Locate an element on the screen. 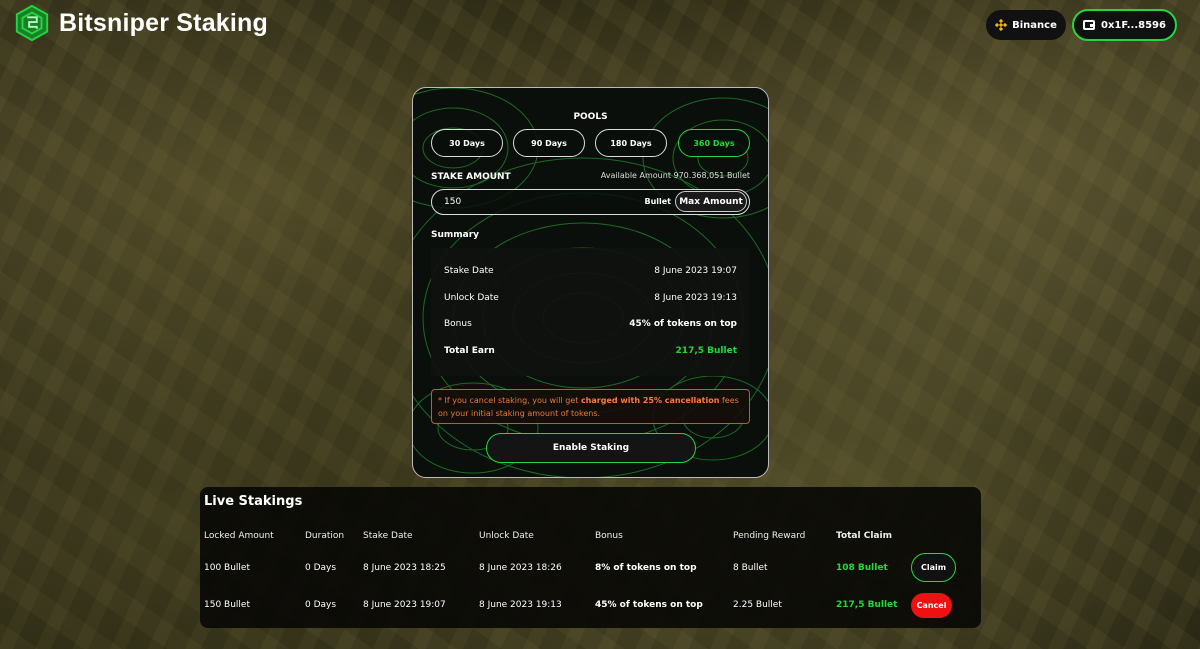 The height and width of the screenshot is (649, 1200). summary-value: 45% of tokens on top is located at coordinates (683, 324).